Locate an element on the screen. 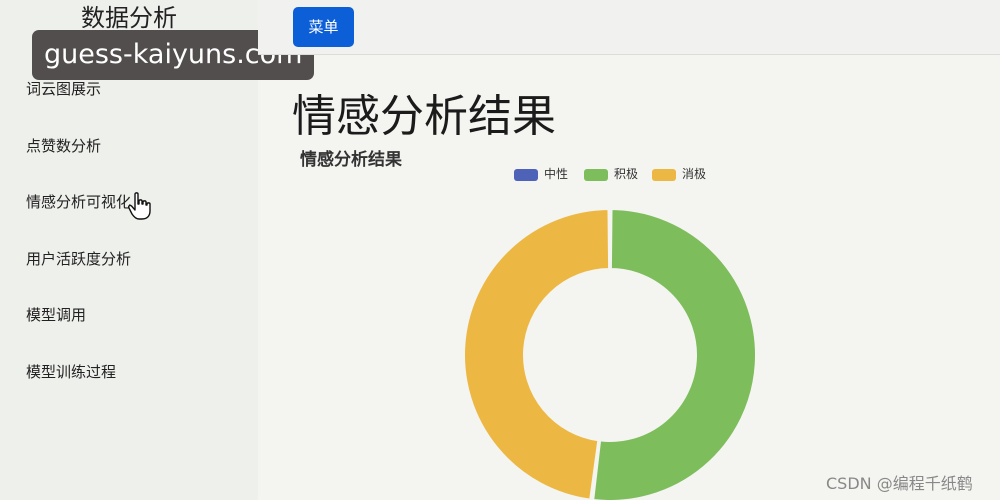 This screenshot has width=1000, height=500. donut-slice-negative is located at coordinates (537, 354).